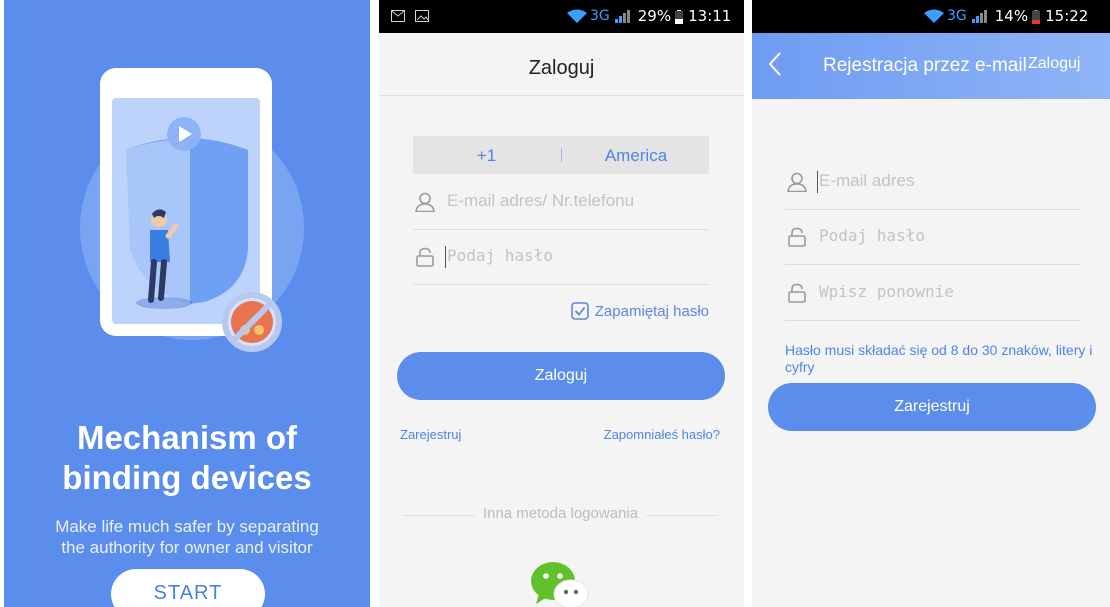 This screenshot has height=607, width=1110. Describe the element at coordinates (192, 210) in the screenshot. I see `device-binding-illustration` at that location.